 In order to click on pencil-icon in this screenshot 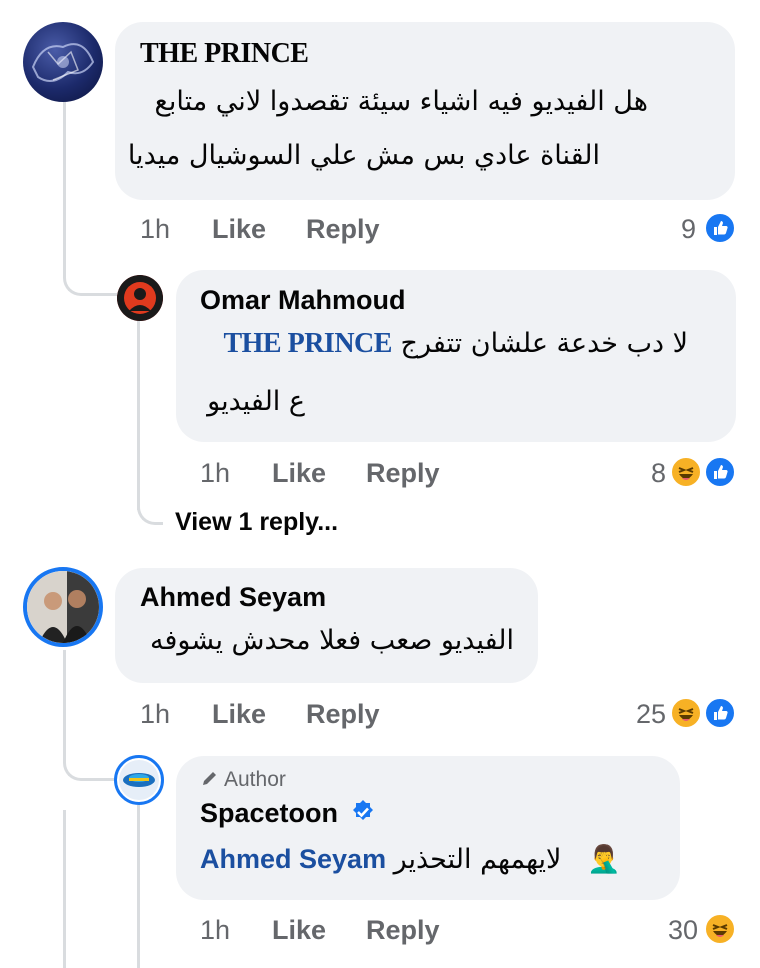, I will do `click(209, 778)`.